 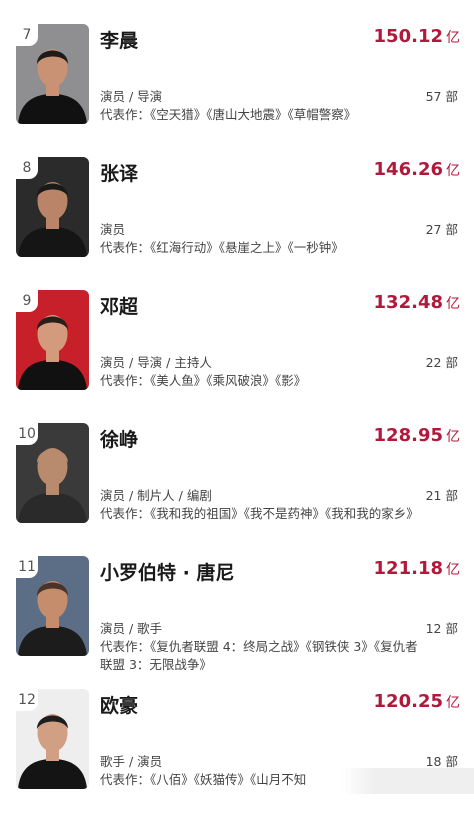 What do you see at coordinates (408, 568) in the screenshot?
I see `box-office-value: 121.18` at bounding box center [408, 568].